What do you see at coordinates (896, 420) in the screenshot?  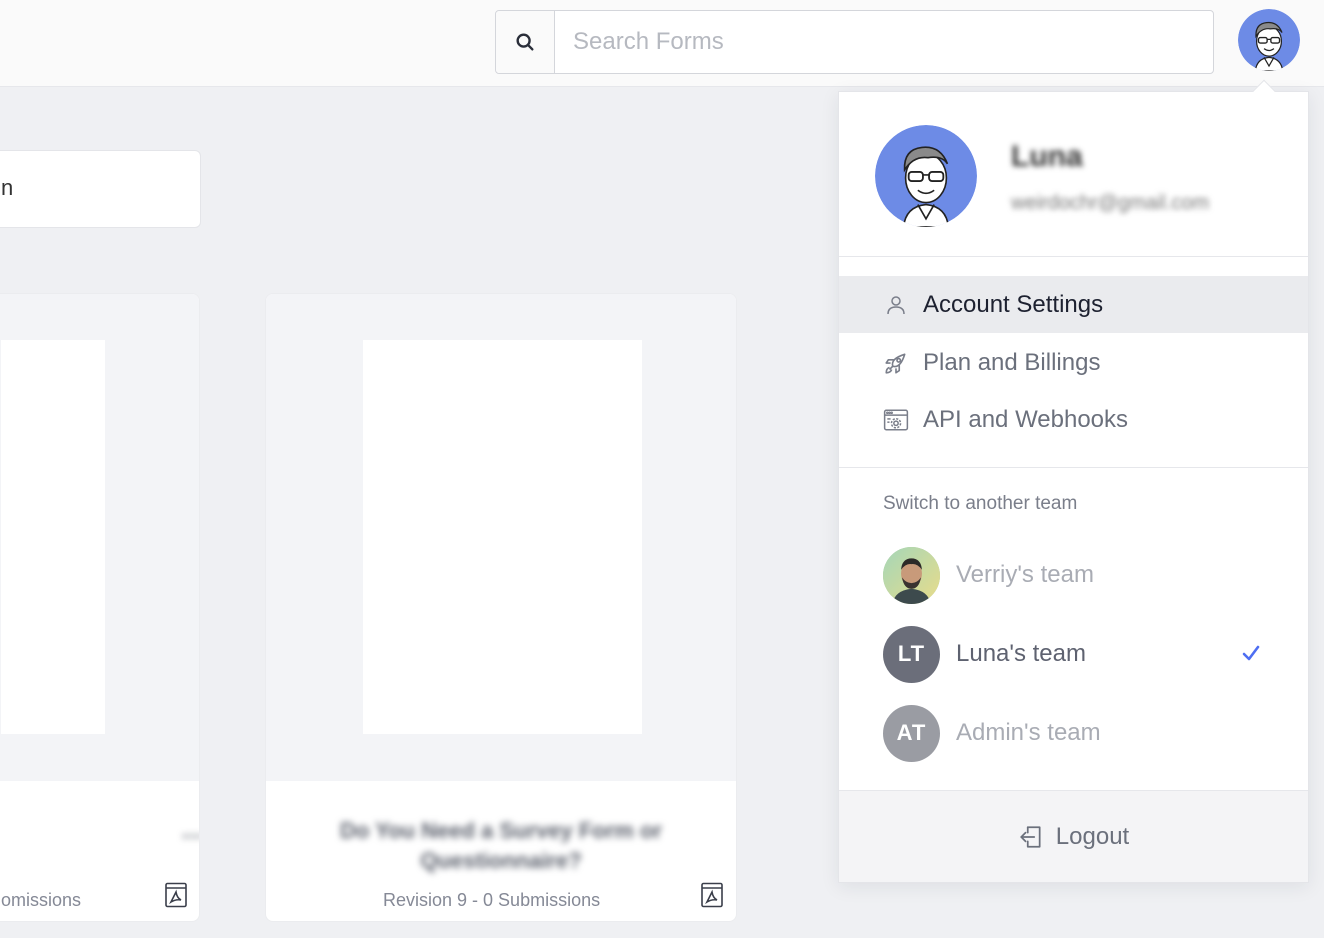 I see `browser-settings-icon` at bounding box center [896, 420].